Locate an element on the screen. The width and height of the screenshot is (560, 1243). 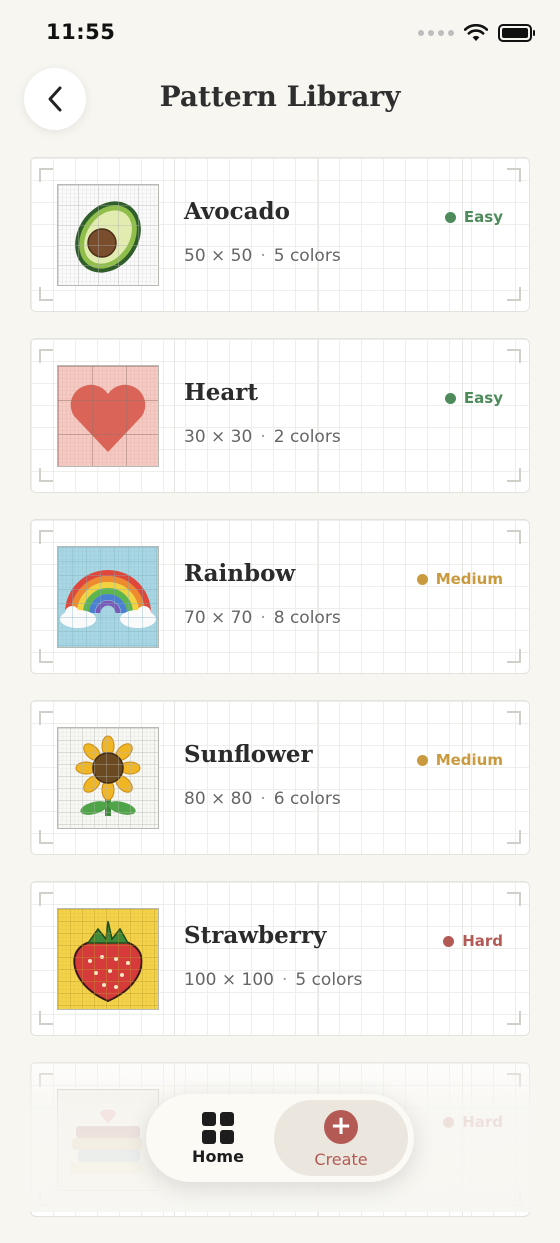
pattern-card-heart: Heart 30 × 30 · 2 colors Easy is located at coordinates (280, 415).